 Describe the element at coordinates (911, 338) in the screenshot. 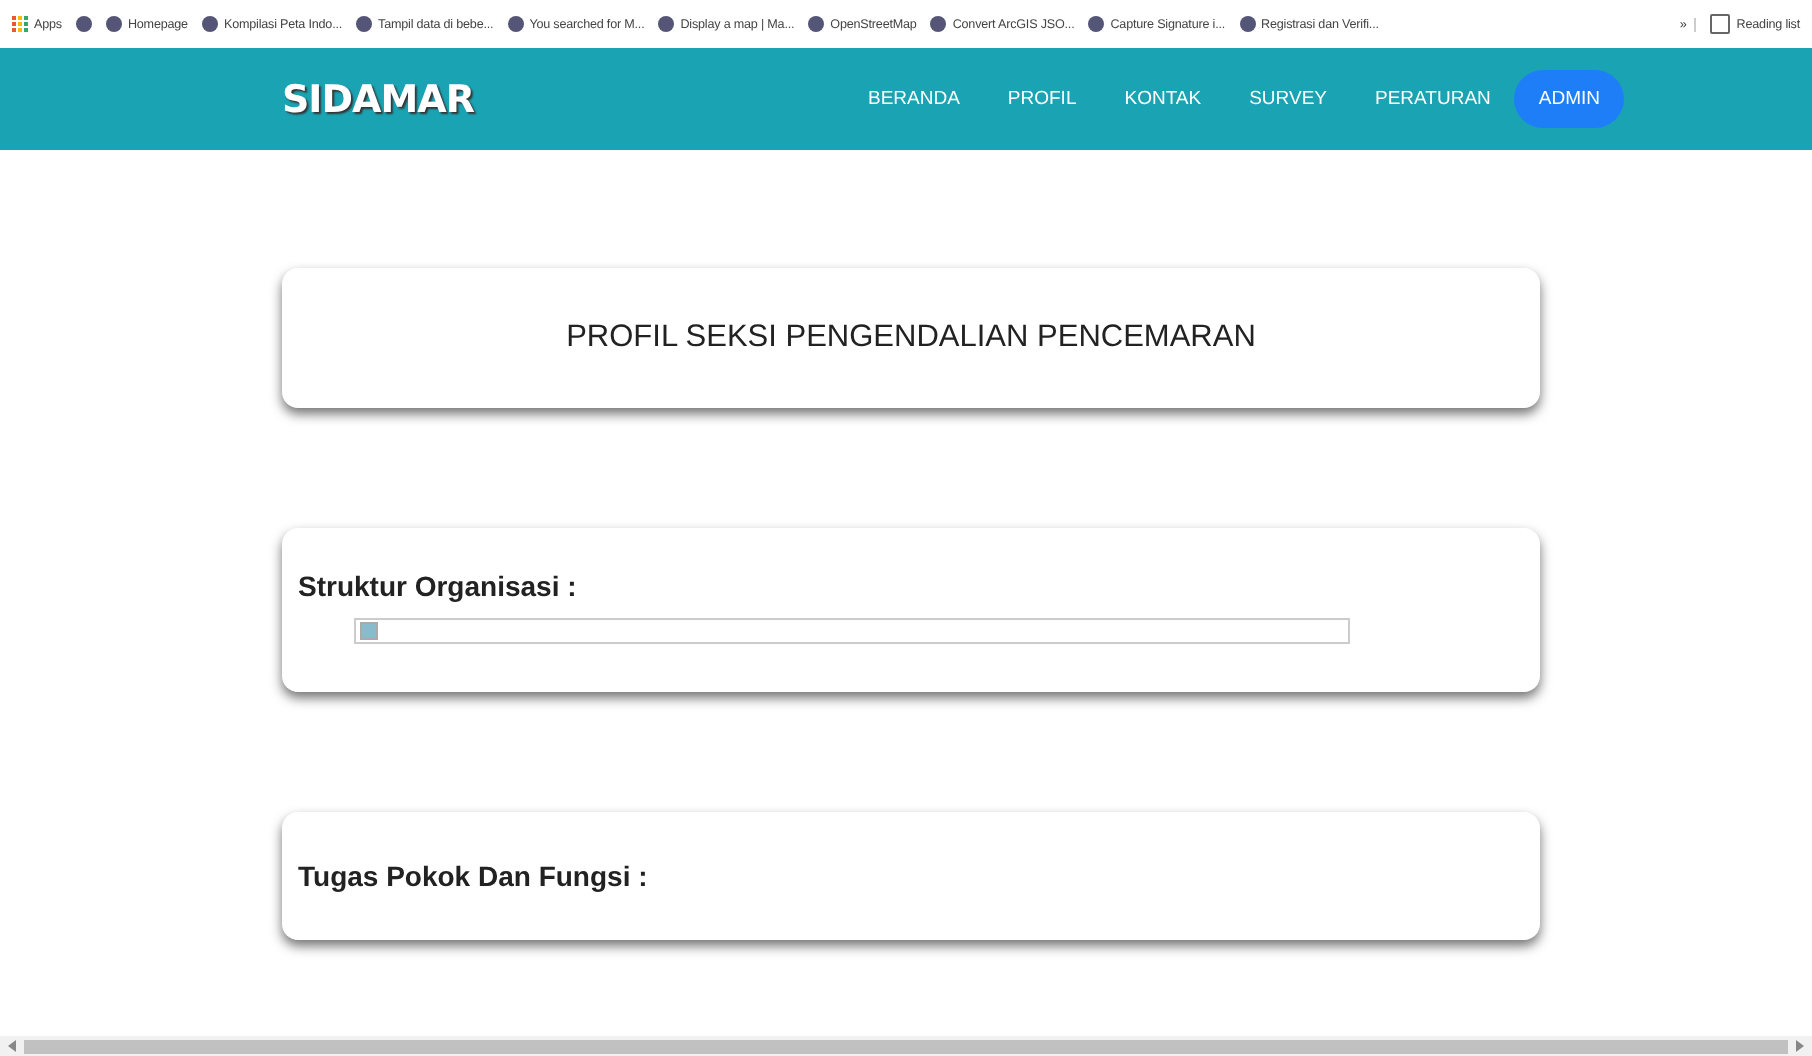

I see `page-title: PROFIL SEKSI PENGENDALIAN PENCEMARAN` at that location.